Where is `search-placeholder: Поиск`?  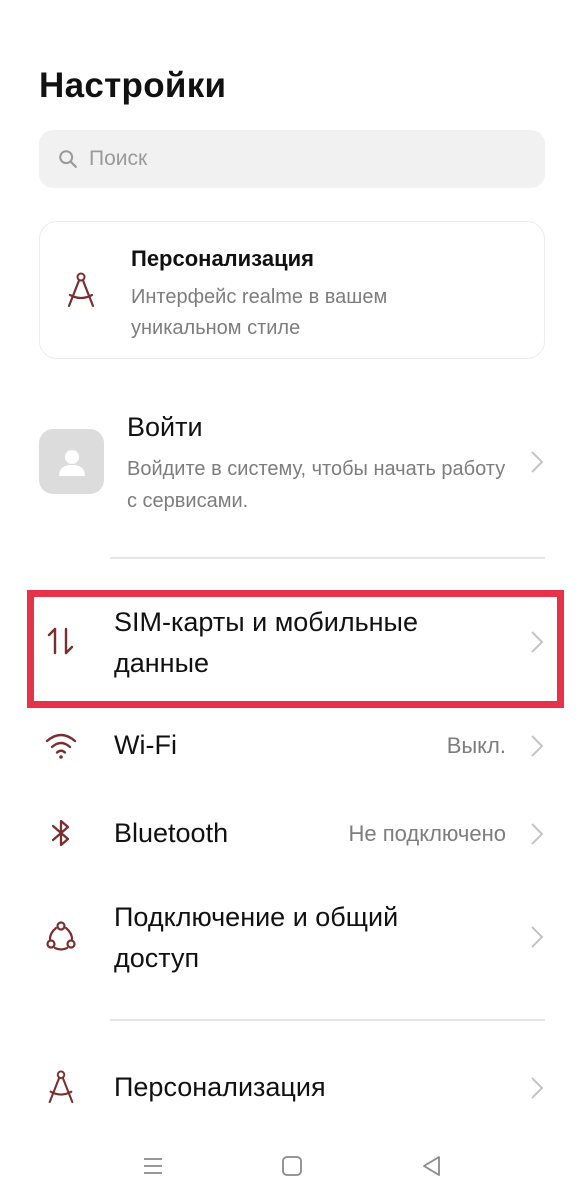
search-placeholder: Поиск is located at coordinates (118, 158).